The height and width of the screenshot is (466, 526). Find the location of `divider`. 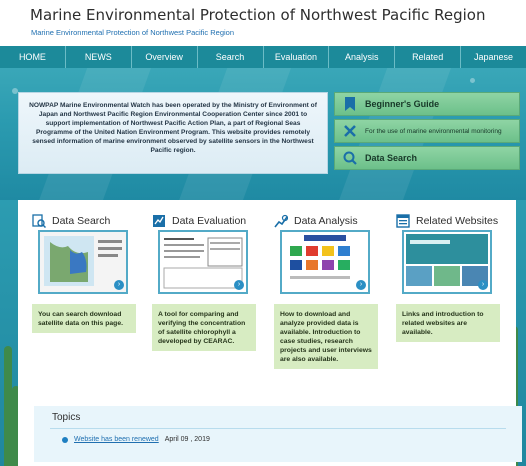

divider is located at coordinates (278, 428).